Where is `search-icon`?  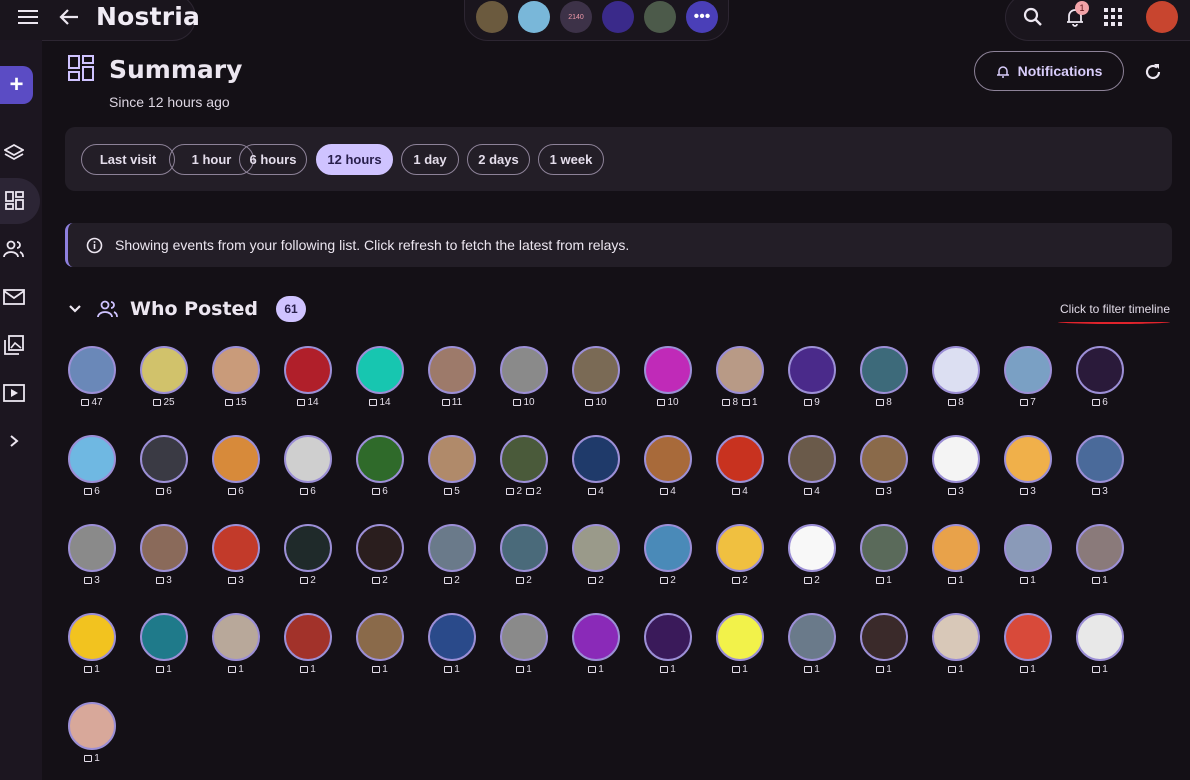 search-icon is located at coordinates (1033, 19).